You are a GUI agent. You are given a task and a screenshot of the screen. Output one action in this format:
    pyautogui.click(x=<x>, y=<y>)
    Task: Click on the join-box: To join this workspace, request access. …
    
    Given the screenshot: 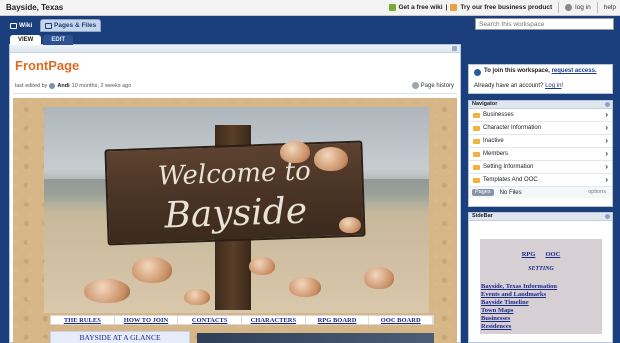 What is the action you would take?
    pyautogui.click(x=540, y=79)
    